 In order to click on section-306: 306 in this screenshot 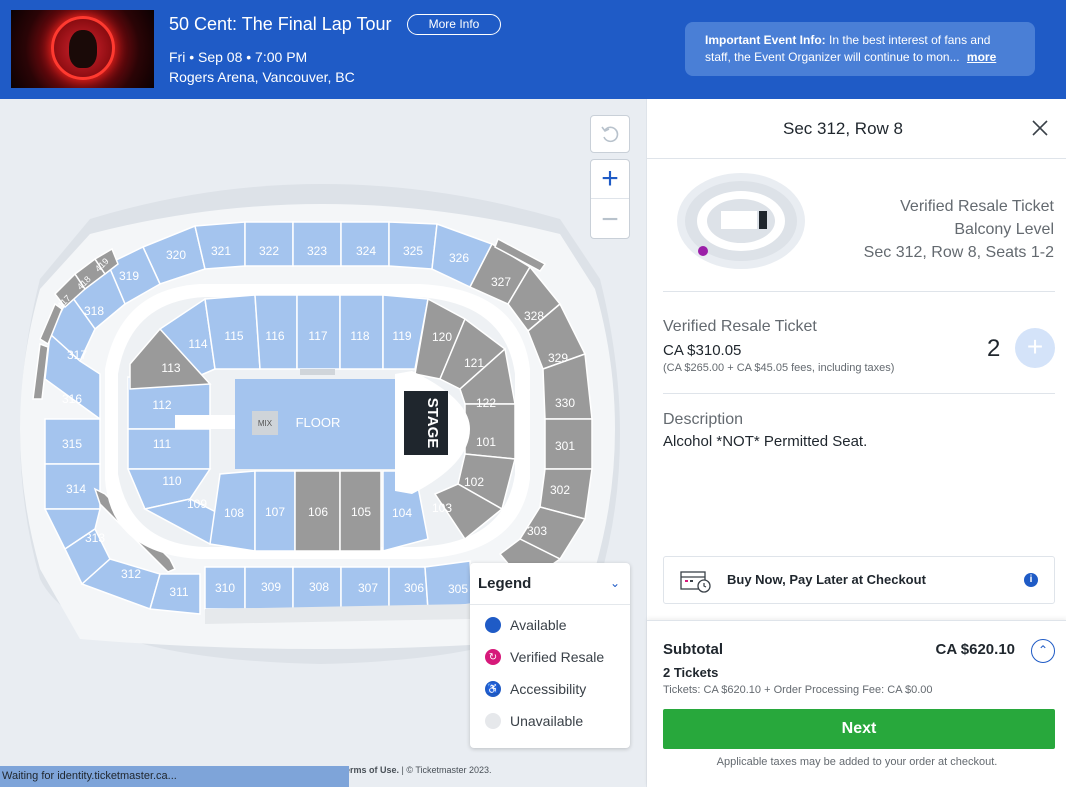, I will do `click(414, 588)`.